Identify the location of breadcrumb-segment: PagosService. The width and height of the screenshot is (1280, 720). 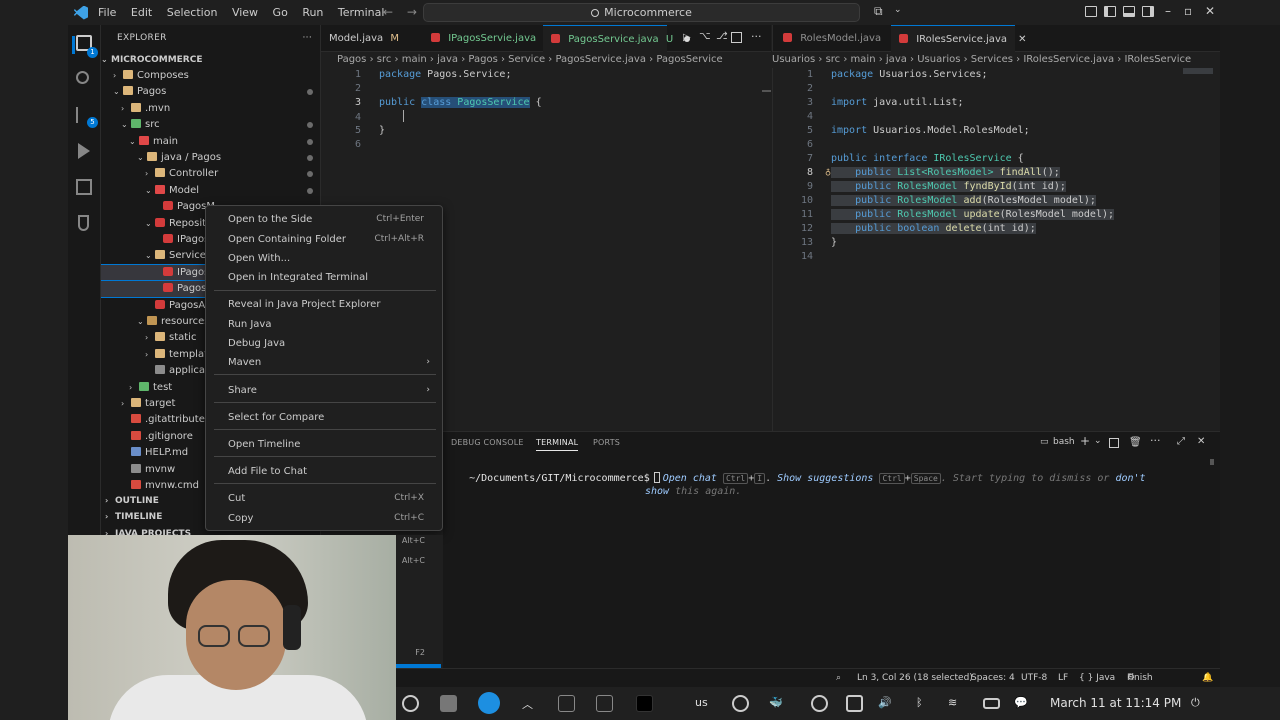
(689, 59).